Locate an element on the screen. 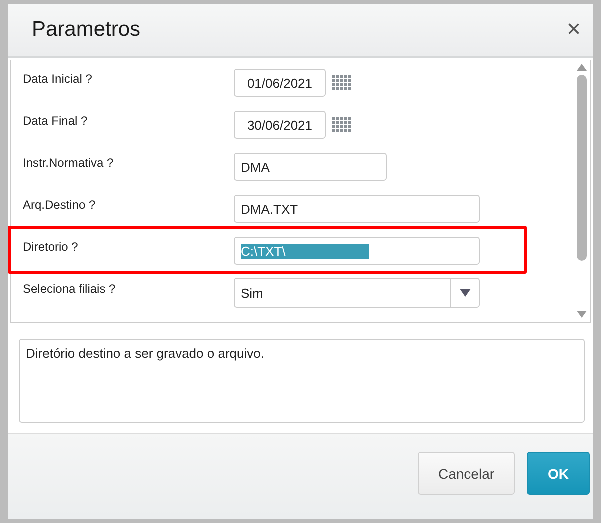 This screenshot has width=601, height=523. parameter-label: Instr.Normativa ? is located at coordinates (68, 163).